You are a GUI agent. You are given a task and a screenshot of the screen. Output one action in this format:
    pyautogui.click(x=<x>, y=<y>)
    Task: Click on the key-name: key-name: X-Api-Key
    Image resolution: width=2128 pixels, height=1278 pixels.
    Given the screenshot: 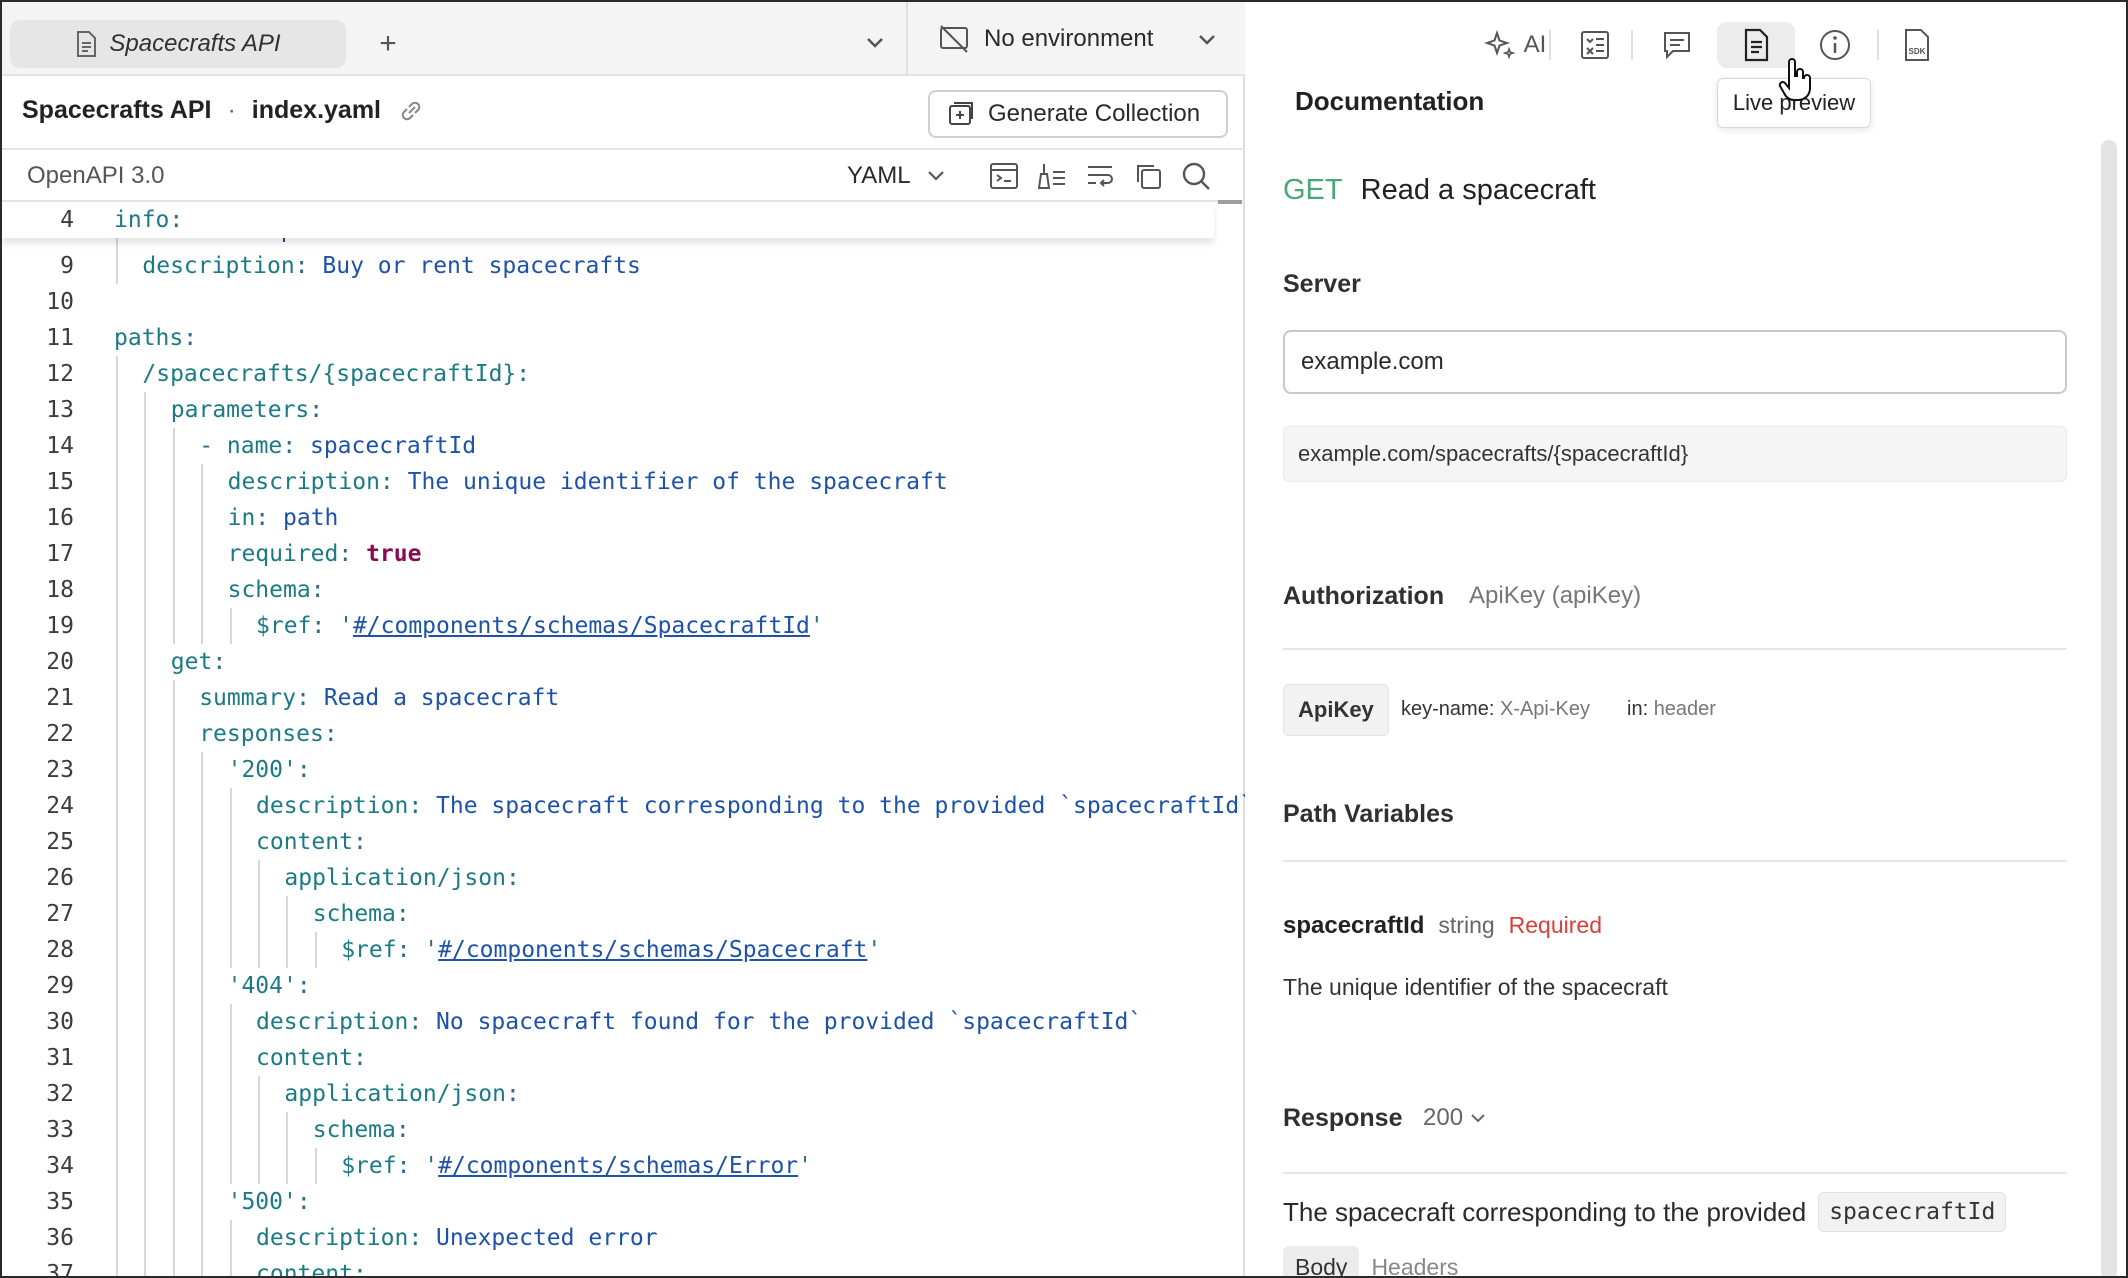 What is the action you would take?
    pyautogui.click(x=1495, y=709)
    